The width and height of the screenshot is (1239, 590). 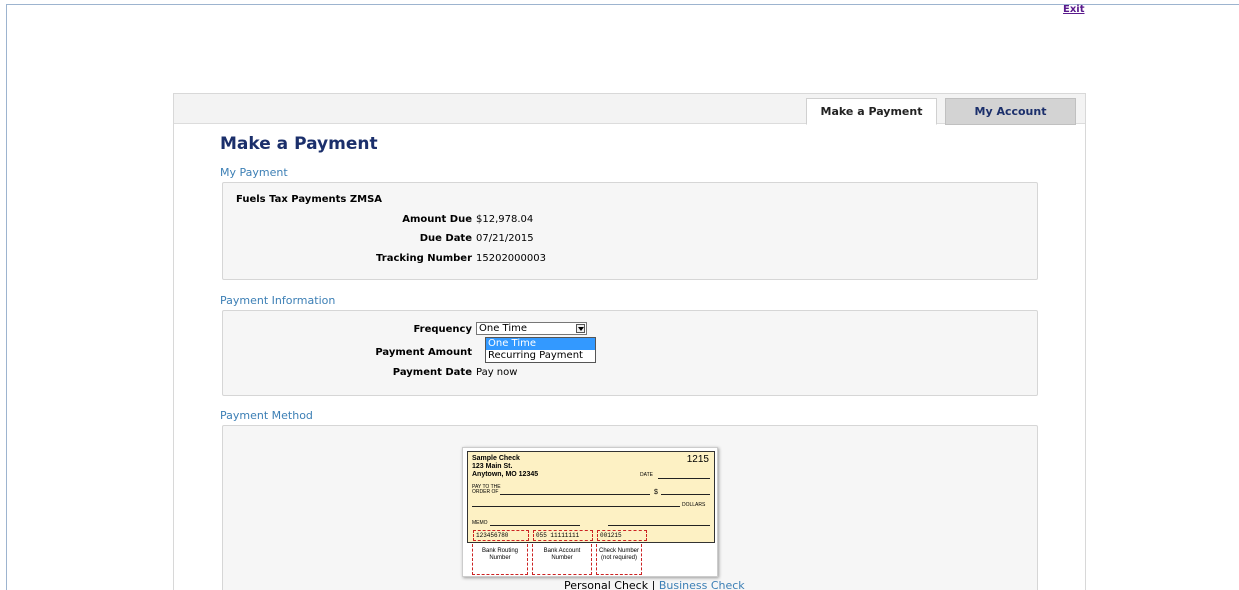 What do you see at coordinates (254, 172) in the screenshot?
I see `my-payment-section-title: My Payment` at bounding box center [254, 172].